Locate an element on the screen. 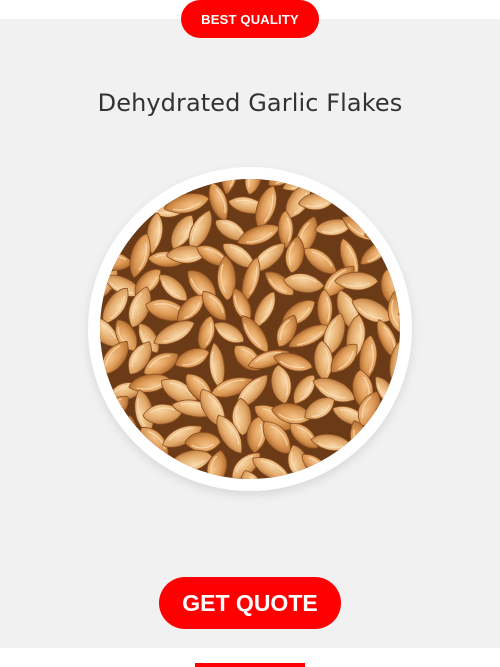 The image size is (500, 667). best-quality-badge: BEST QUALITY is located at coordinates (250, 19).